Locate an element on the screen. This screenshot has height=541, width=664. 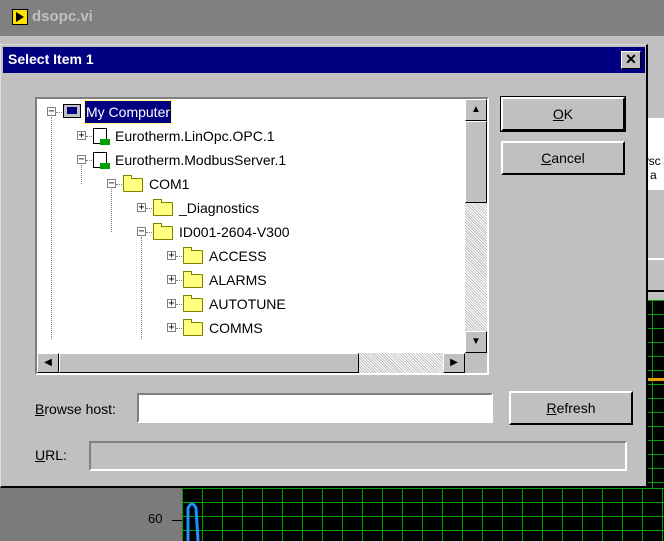
browse-host-field is located at coordinates (315, 408).